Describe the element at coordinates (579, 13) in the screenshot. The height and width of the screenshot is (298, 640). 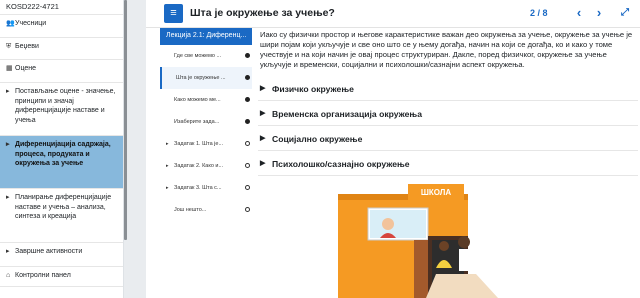
I see `previous-page-button: ‹` at that location.